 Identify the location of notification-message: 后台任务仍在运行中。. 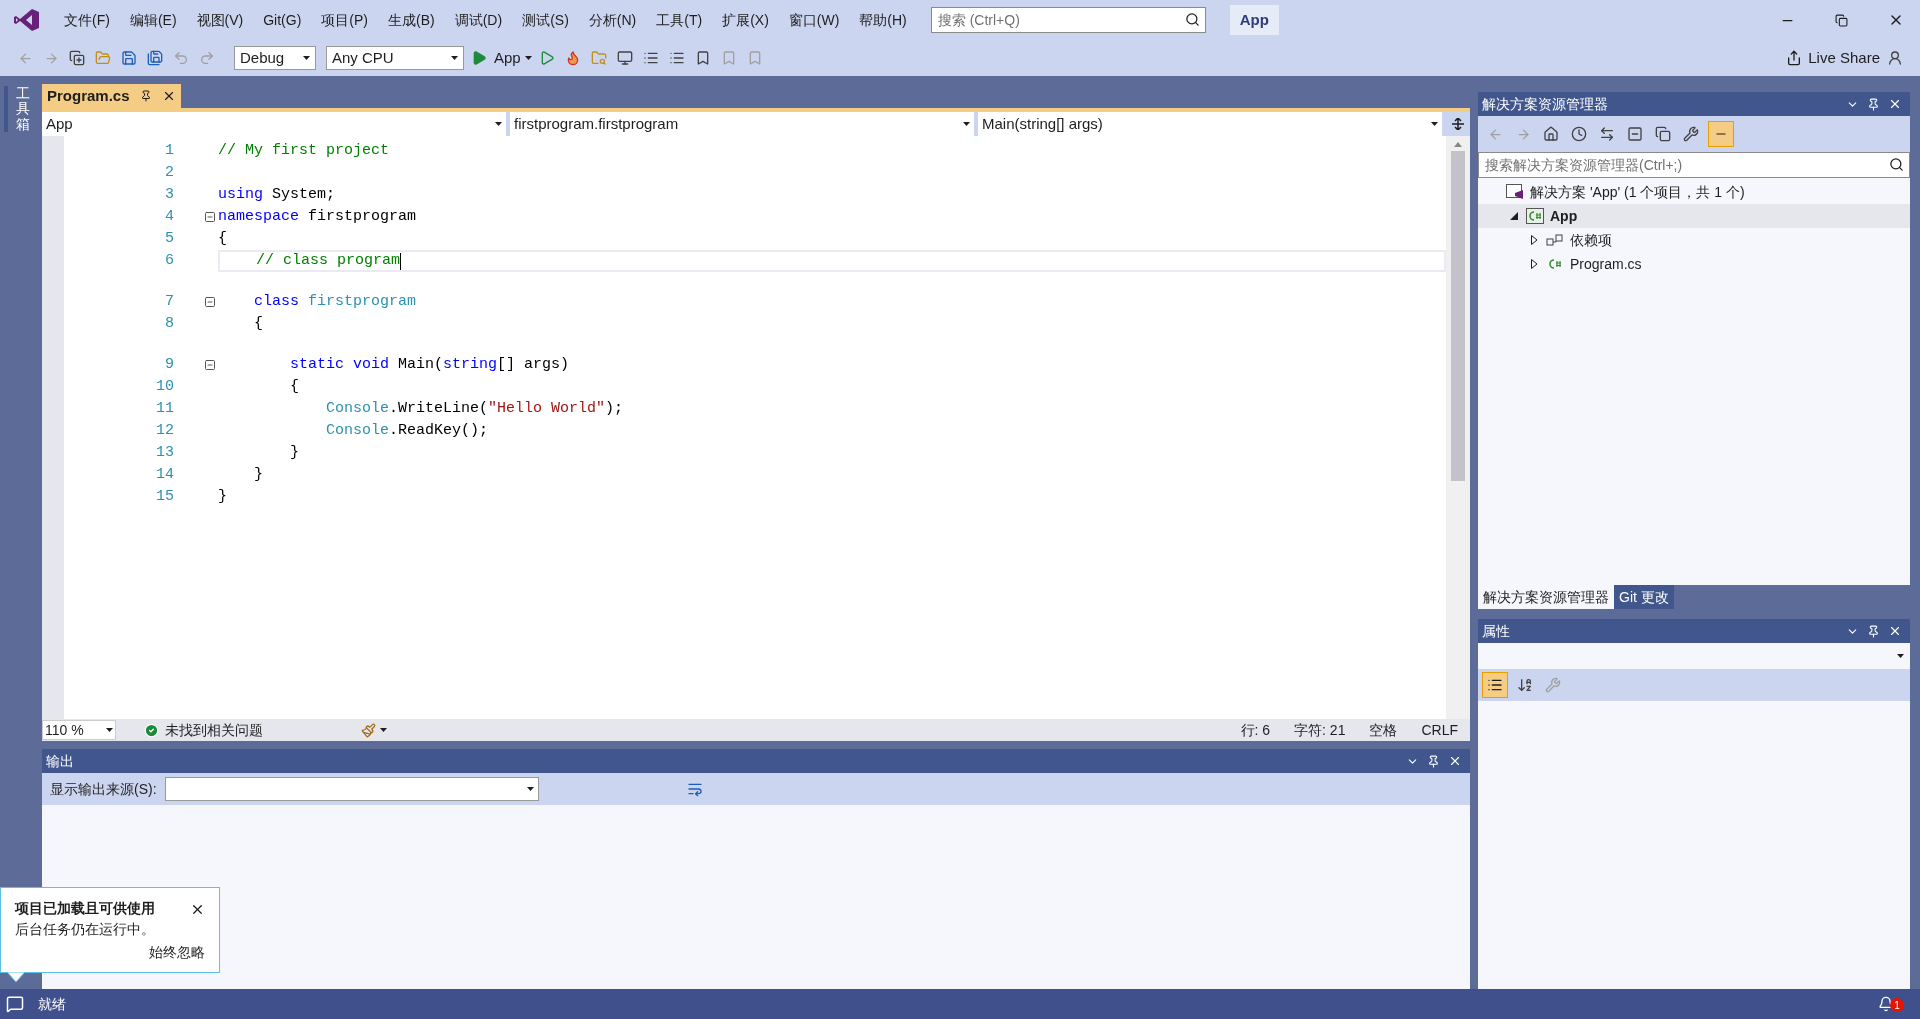
(85, 929).